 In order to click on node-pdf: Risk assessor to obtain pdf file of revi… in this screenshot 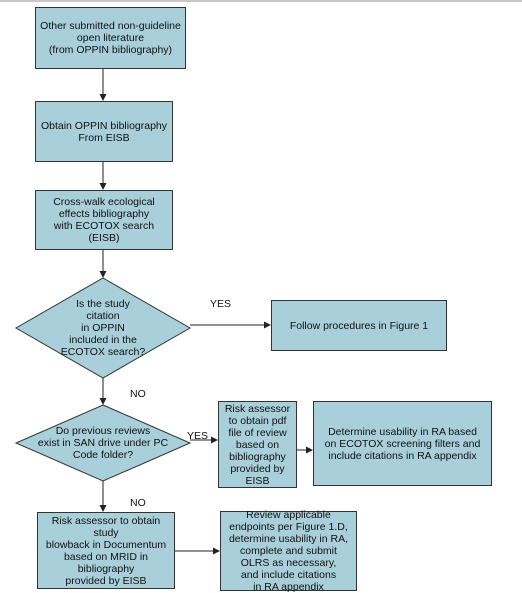, I will do `click(257, 444)`.